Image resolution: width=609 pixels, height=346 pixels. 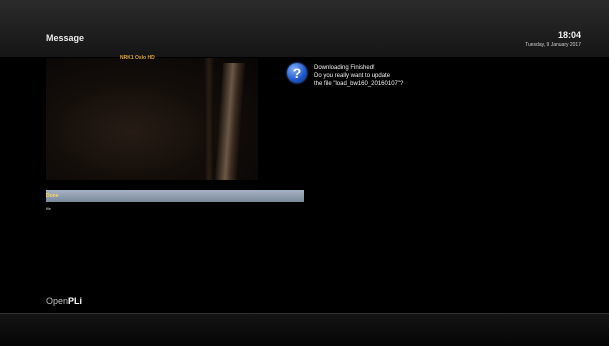 What do you see at coordinates (75, 301) in the screenshot?
I see `logo-suffix: PLi` at bounding box center [75, 301].